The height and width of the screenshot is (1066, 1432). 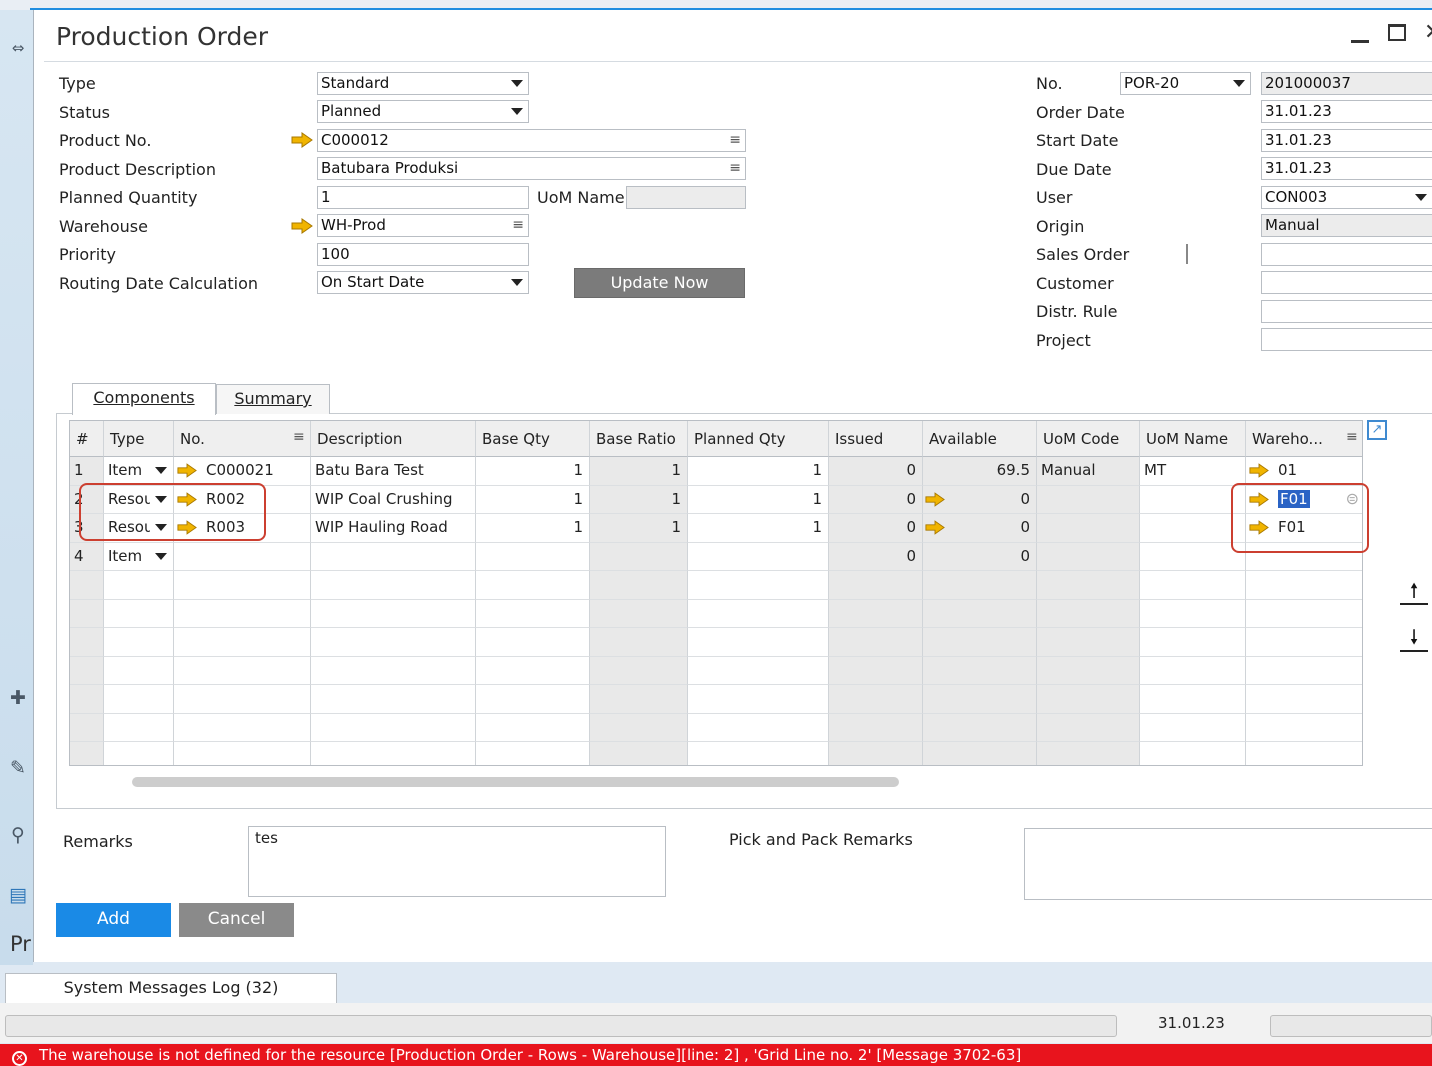 I want to click on type-select: Standard, so click(x=423, y=83).